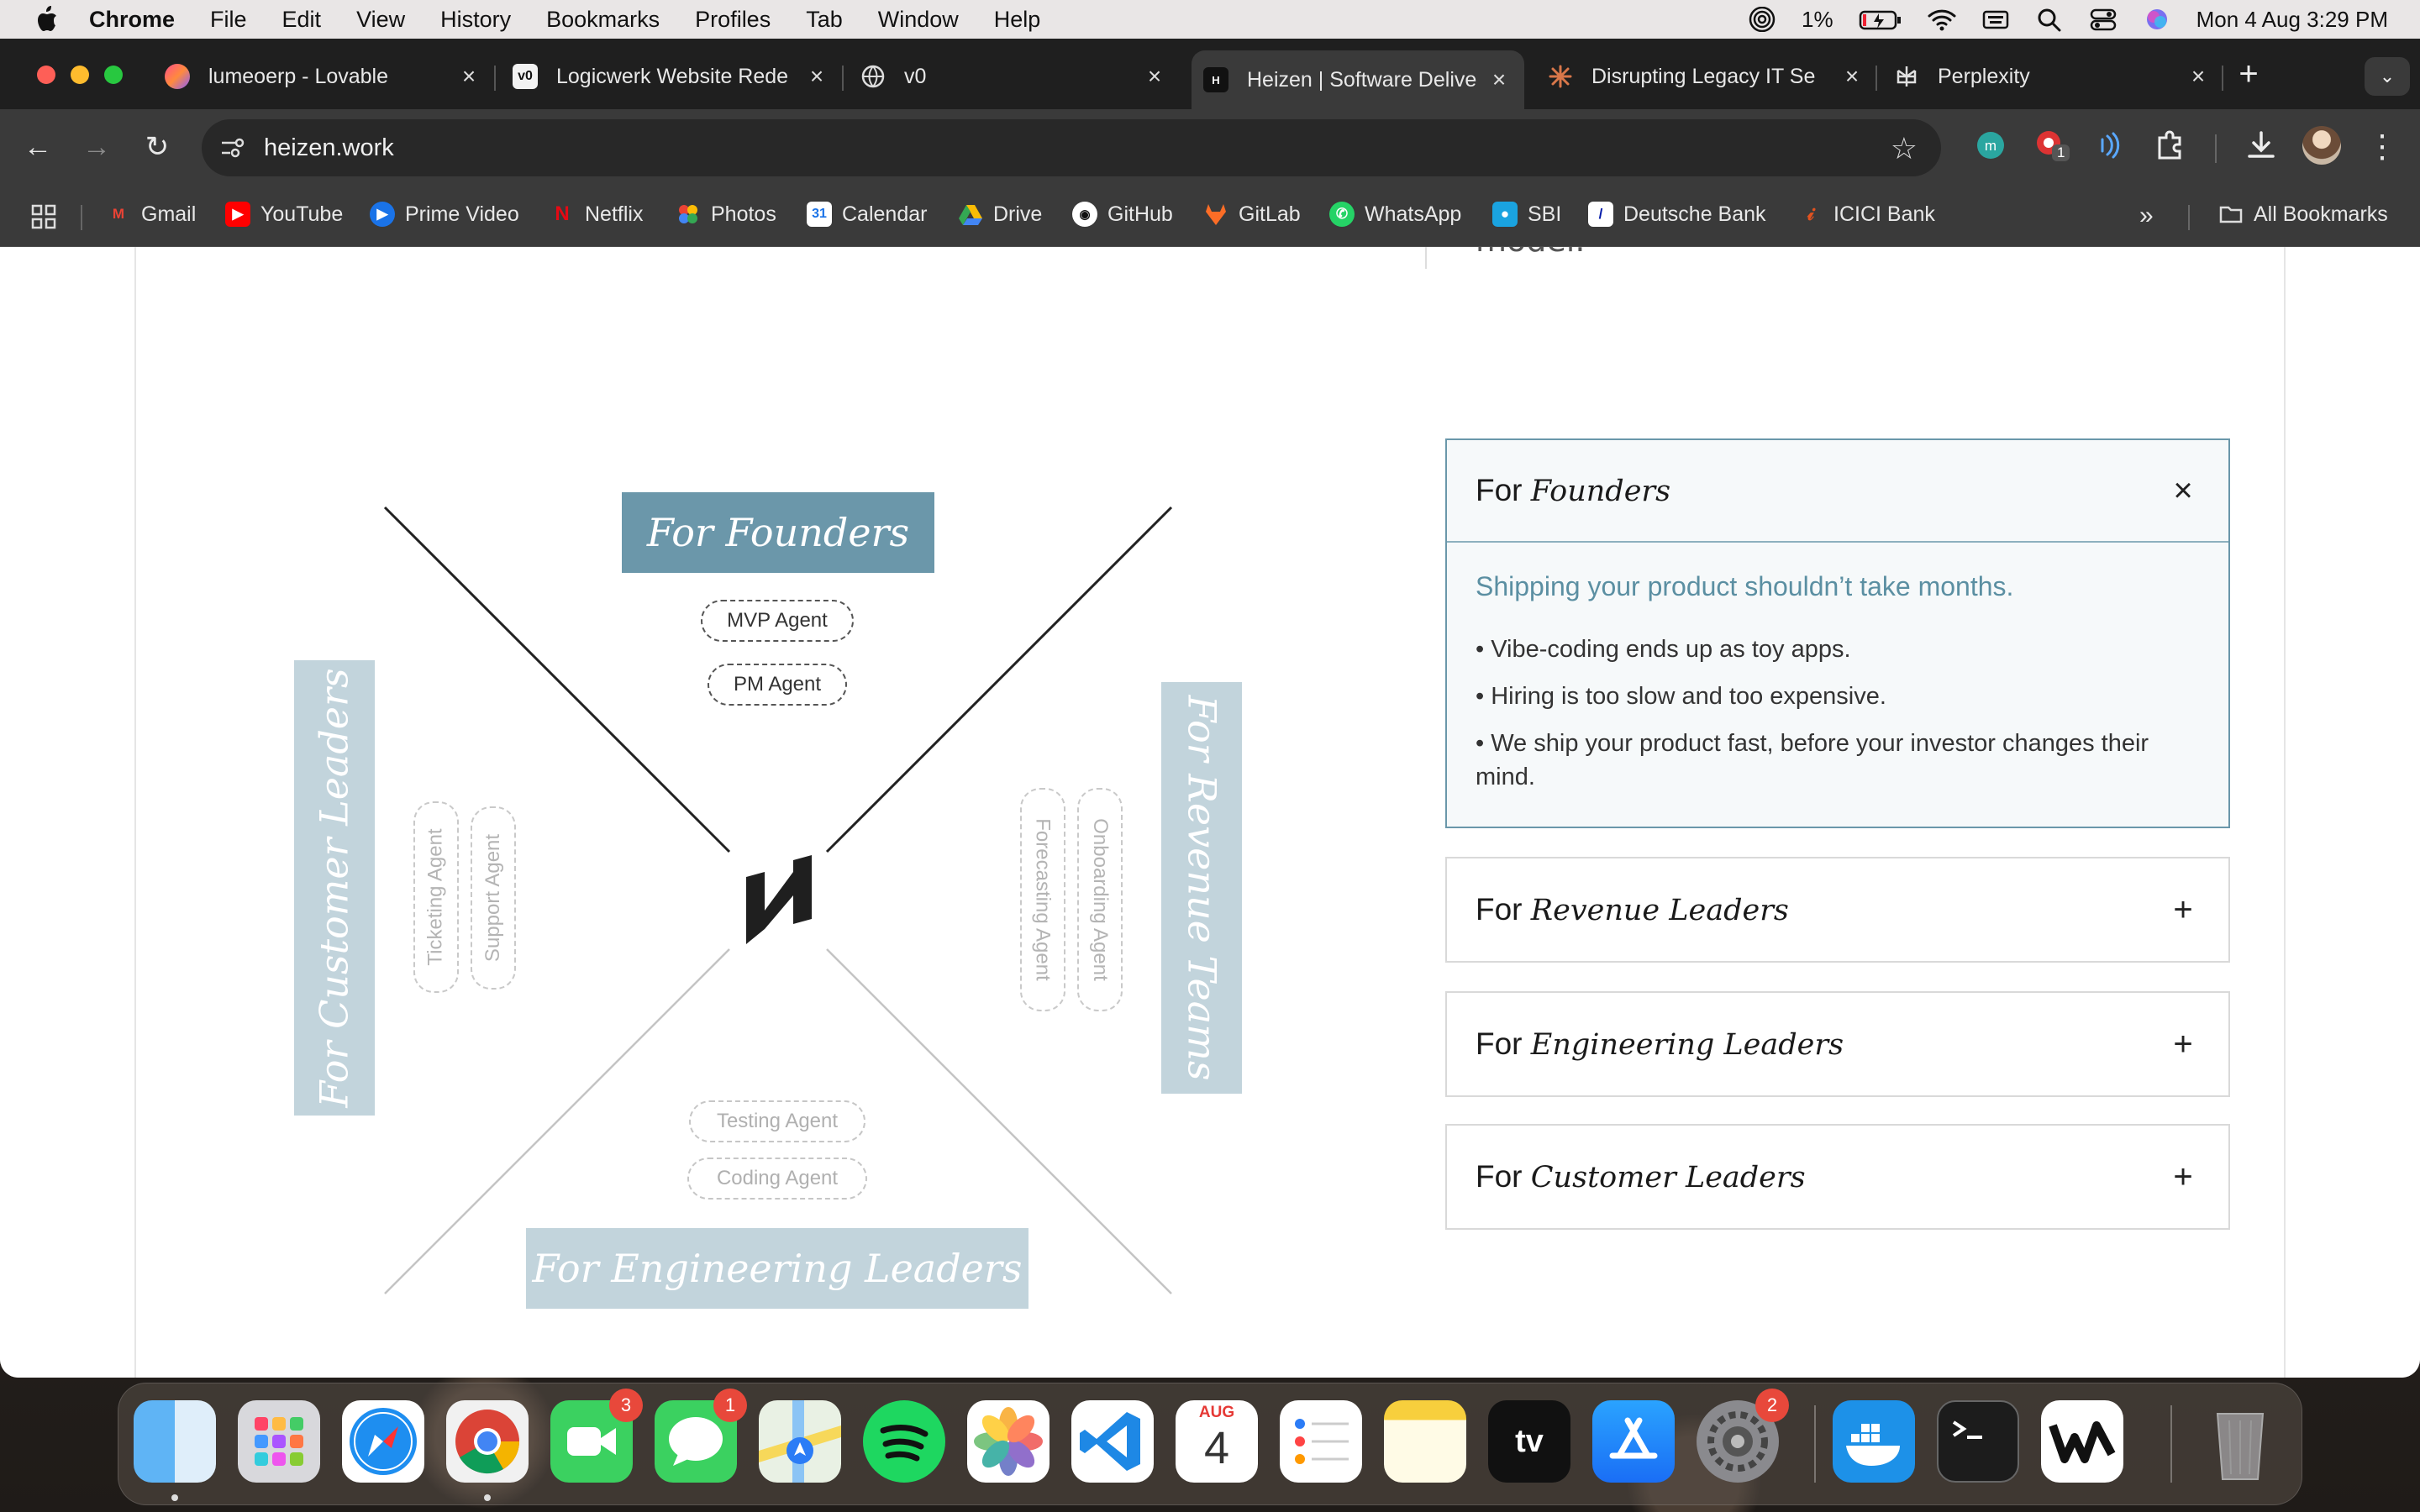  I want to click on new-tab-button: +, so click(2248, 74).